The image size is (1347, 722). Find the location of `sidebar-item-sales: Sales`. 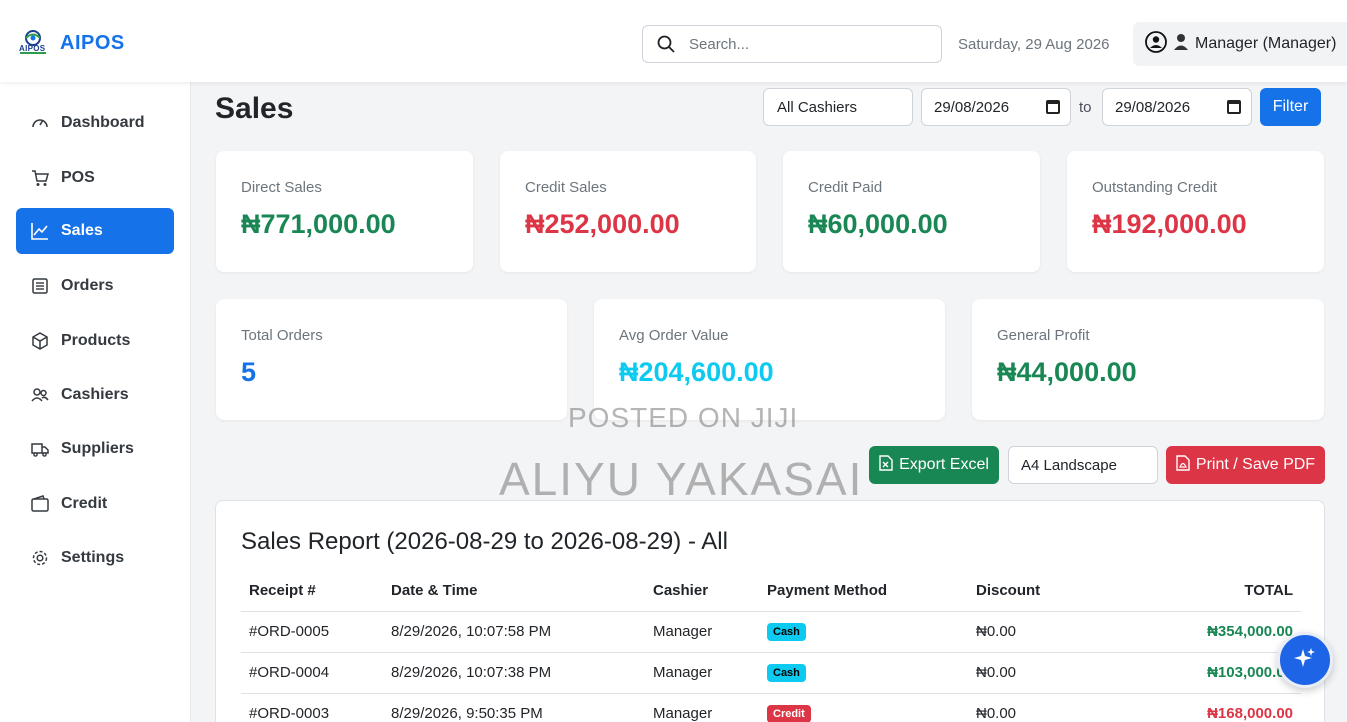

sidebar-item-sales: Sales is located at coordinates (95, 231).